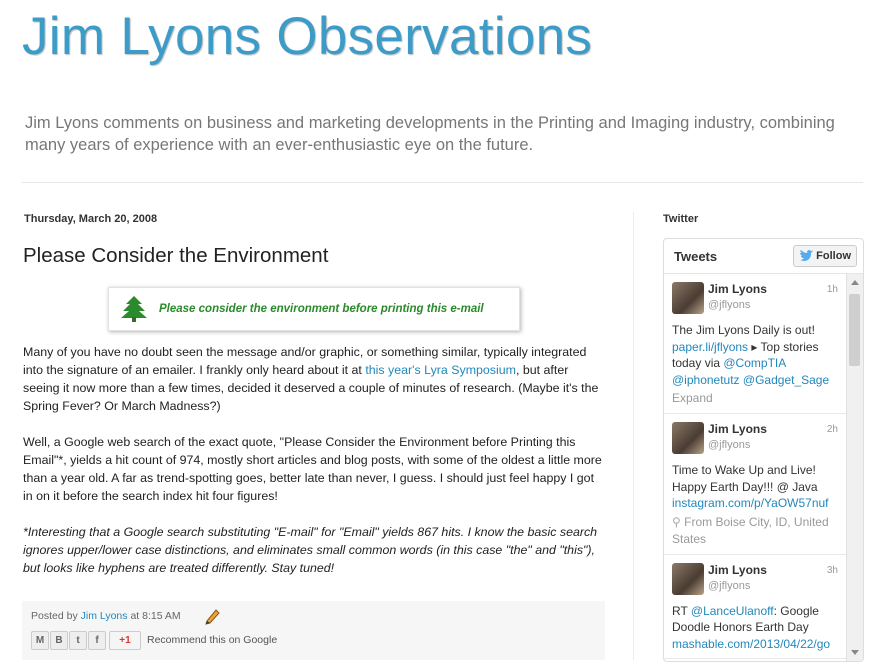 Image resolution: width=890 pixels, height=662 pixels. Describe the element at coordinates (54, 616) in the screenshot. I see `posted-by-label: Posted by` at that location.